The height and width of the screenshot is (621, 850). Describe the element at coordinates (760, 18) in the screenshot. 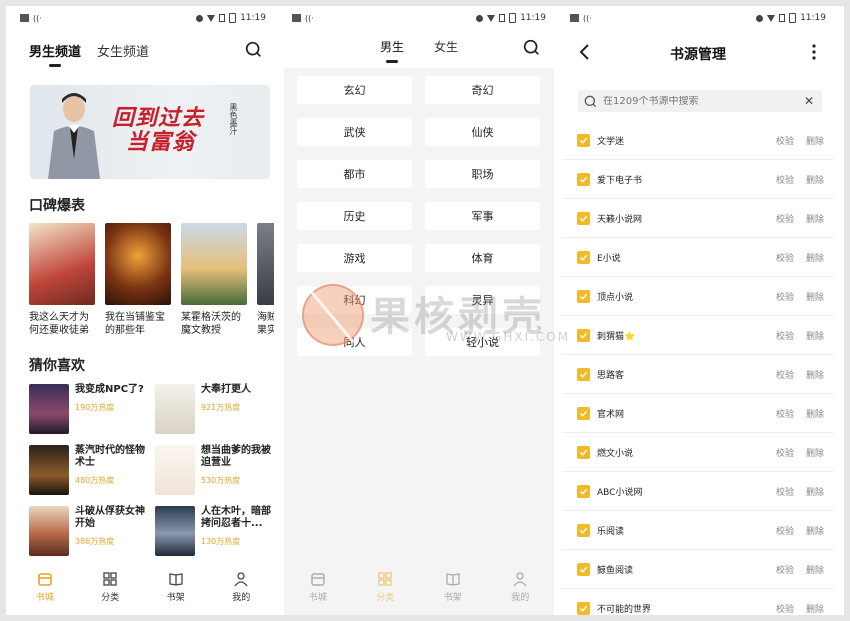

I see `location-icon` at that location.